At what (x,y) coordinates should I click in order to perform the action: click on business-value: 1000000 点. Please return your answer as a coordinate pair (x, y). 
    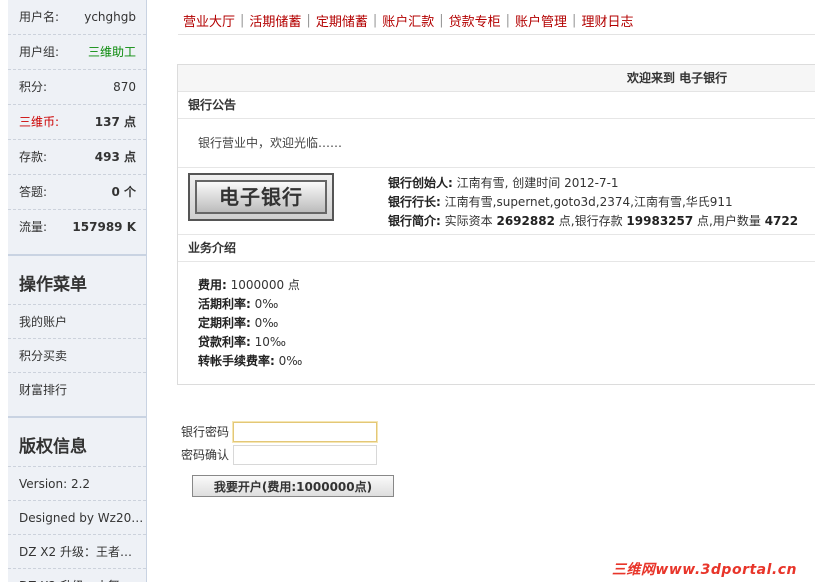
    Looking at the image, I should click on (265, 285).